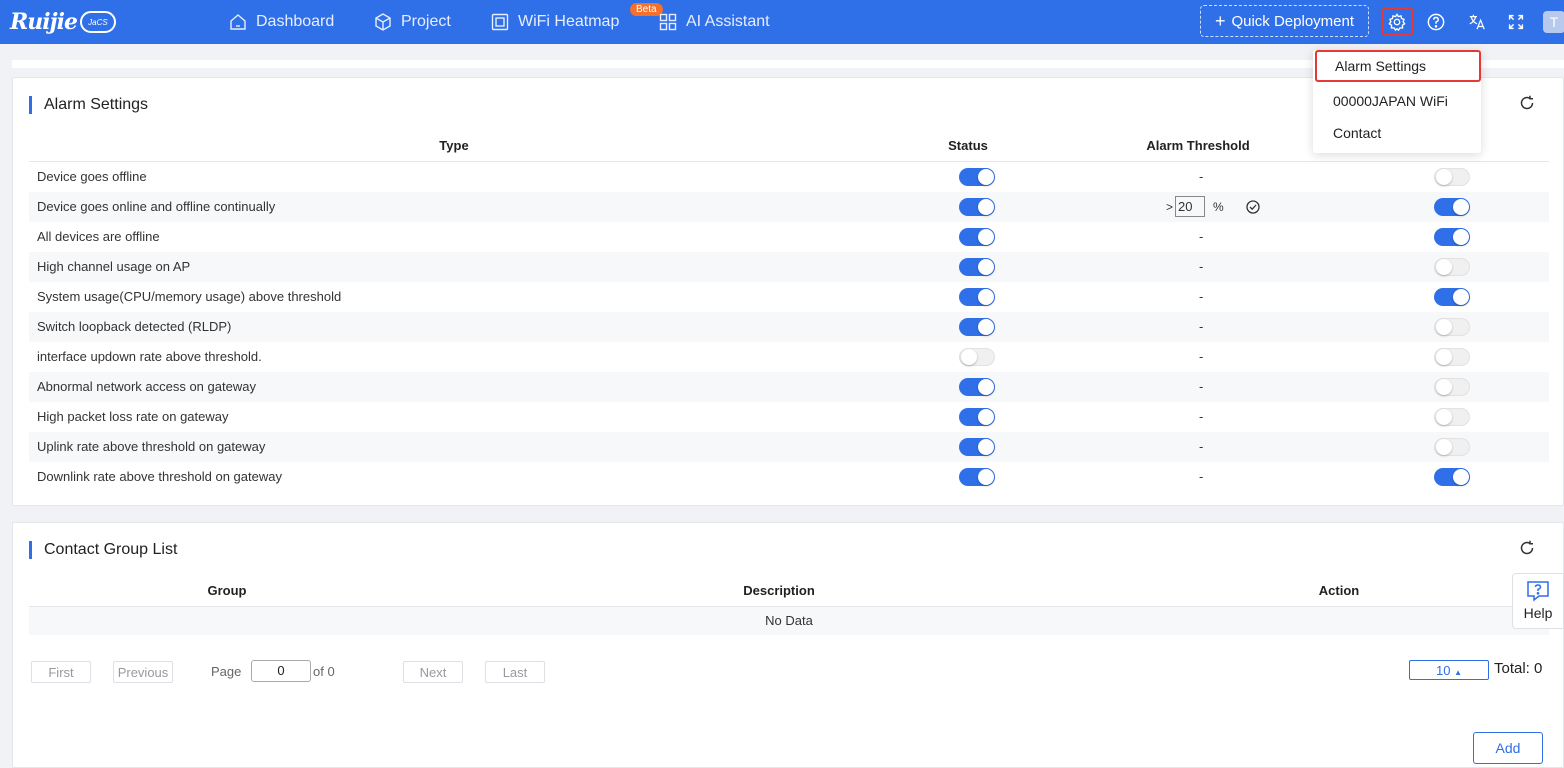 This screenshot has height=768, width=1564. What do you see at coordinates (324, 671) in the screenshot?
I see `page-count-label: of 0` at bounding box center [324, 671].